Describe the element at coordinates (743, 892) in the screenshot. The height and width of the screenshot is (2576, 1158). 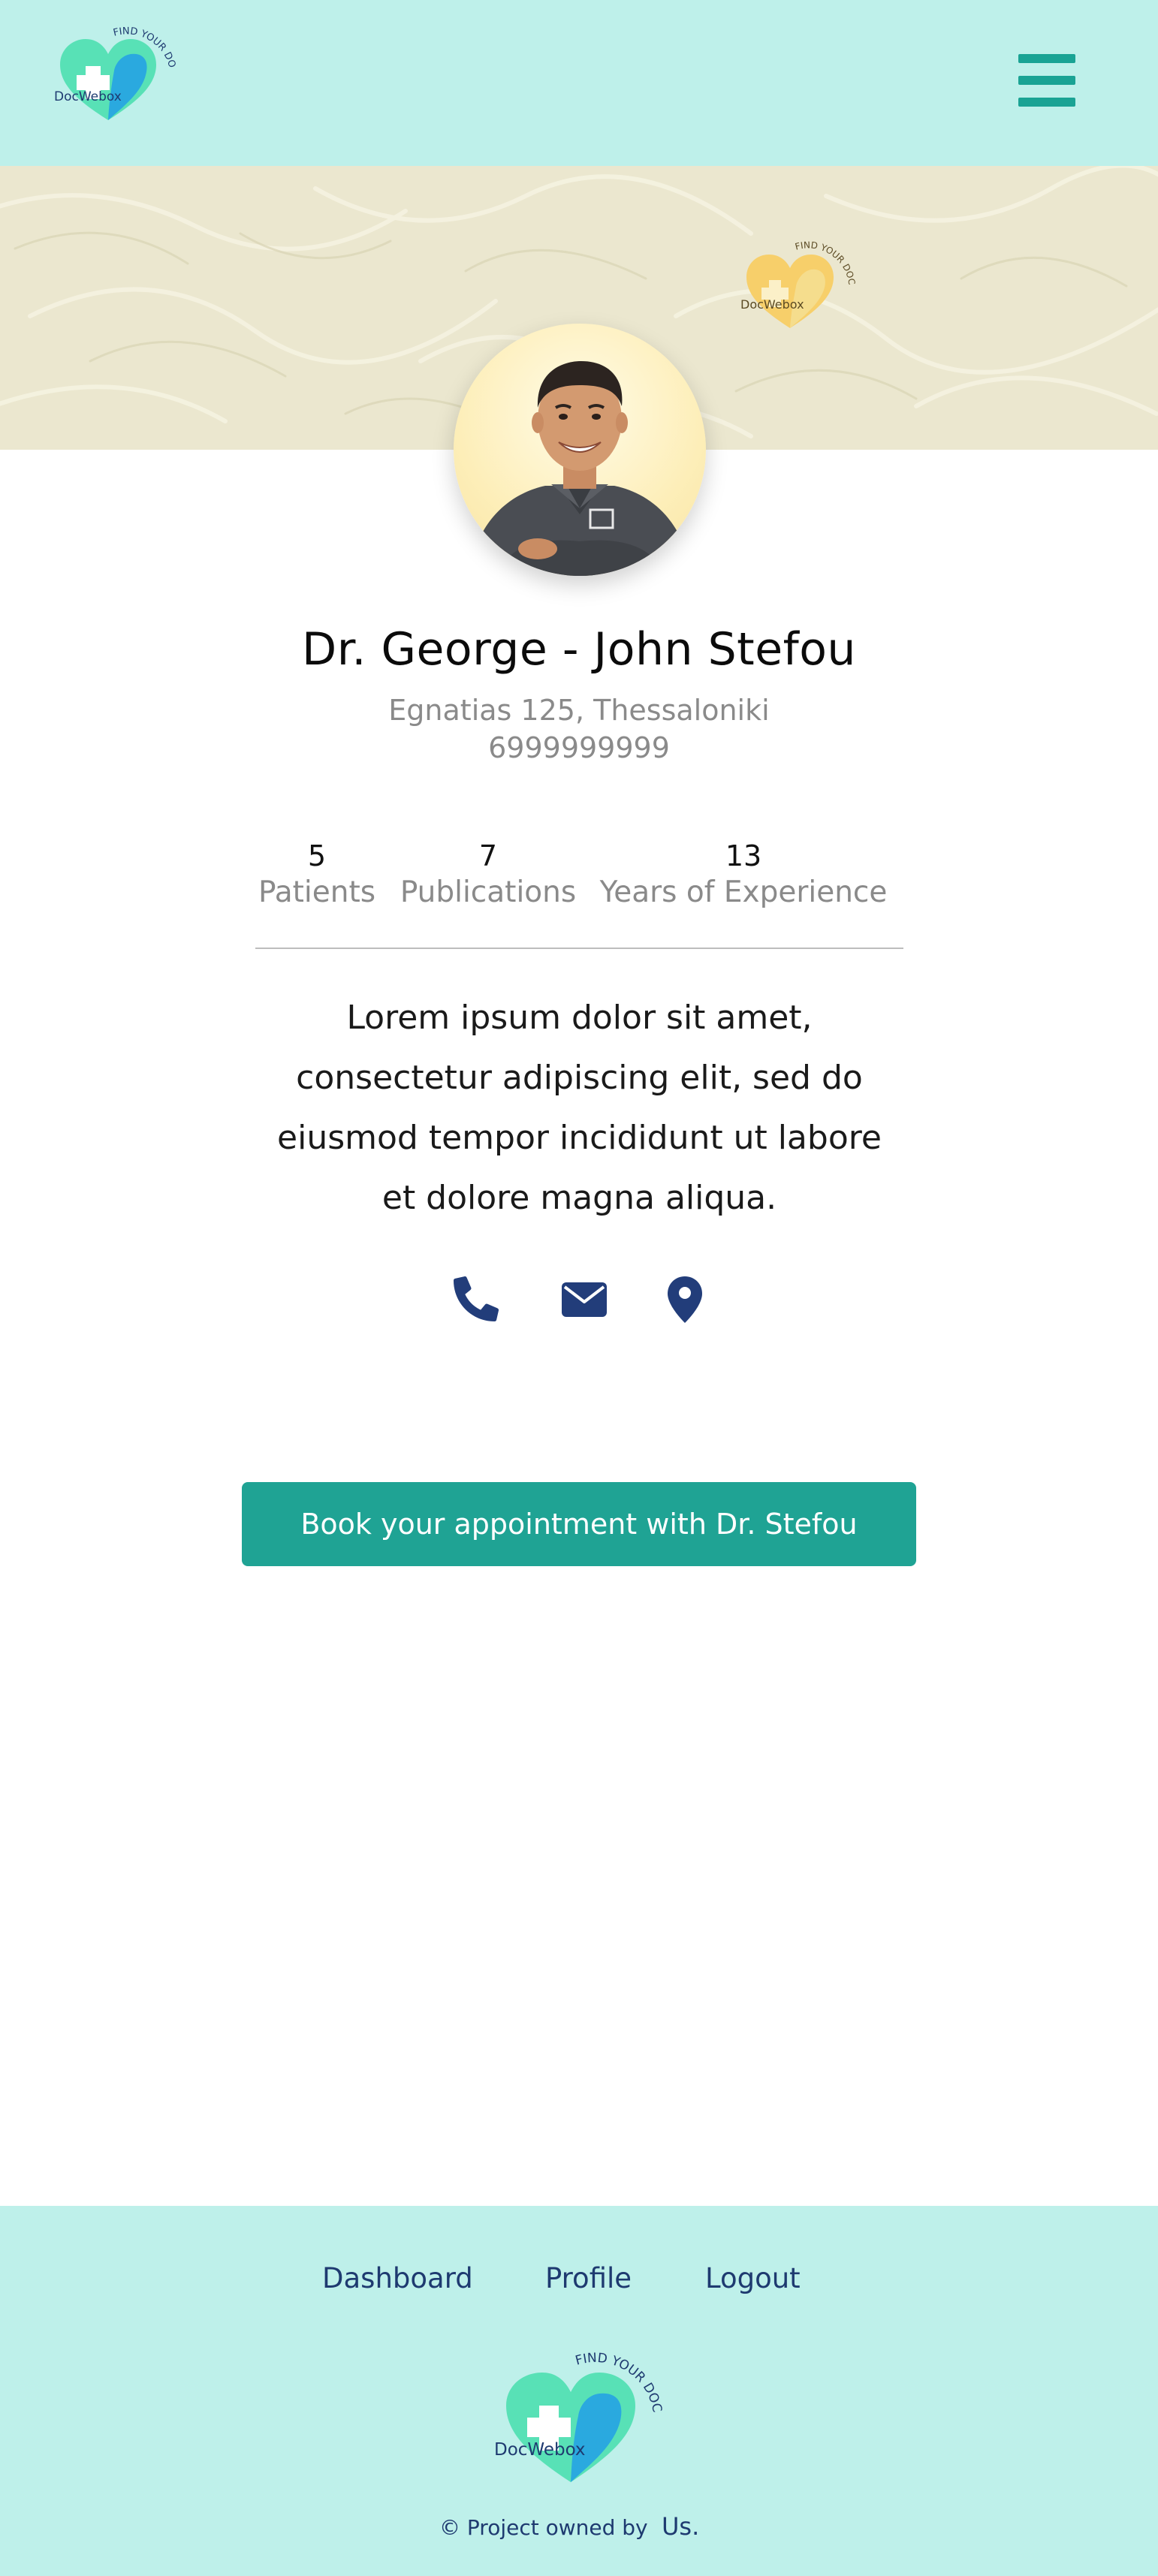
I see `stat-label: Years of Experience` at that location.